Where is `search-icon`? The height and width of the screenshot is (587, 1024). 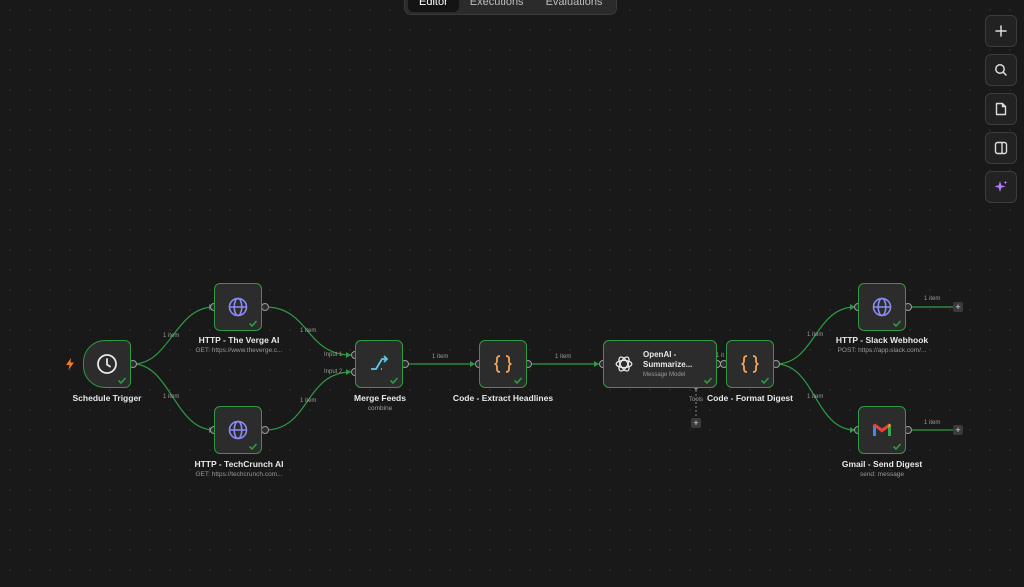
search-icon is located at coordinates (1001, 70).